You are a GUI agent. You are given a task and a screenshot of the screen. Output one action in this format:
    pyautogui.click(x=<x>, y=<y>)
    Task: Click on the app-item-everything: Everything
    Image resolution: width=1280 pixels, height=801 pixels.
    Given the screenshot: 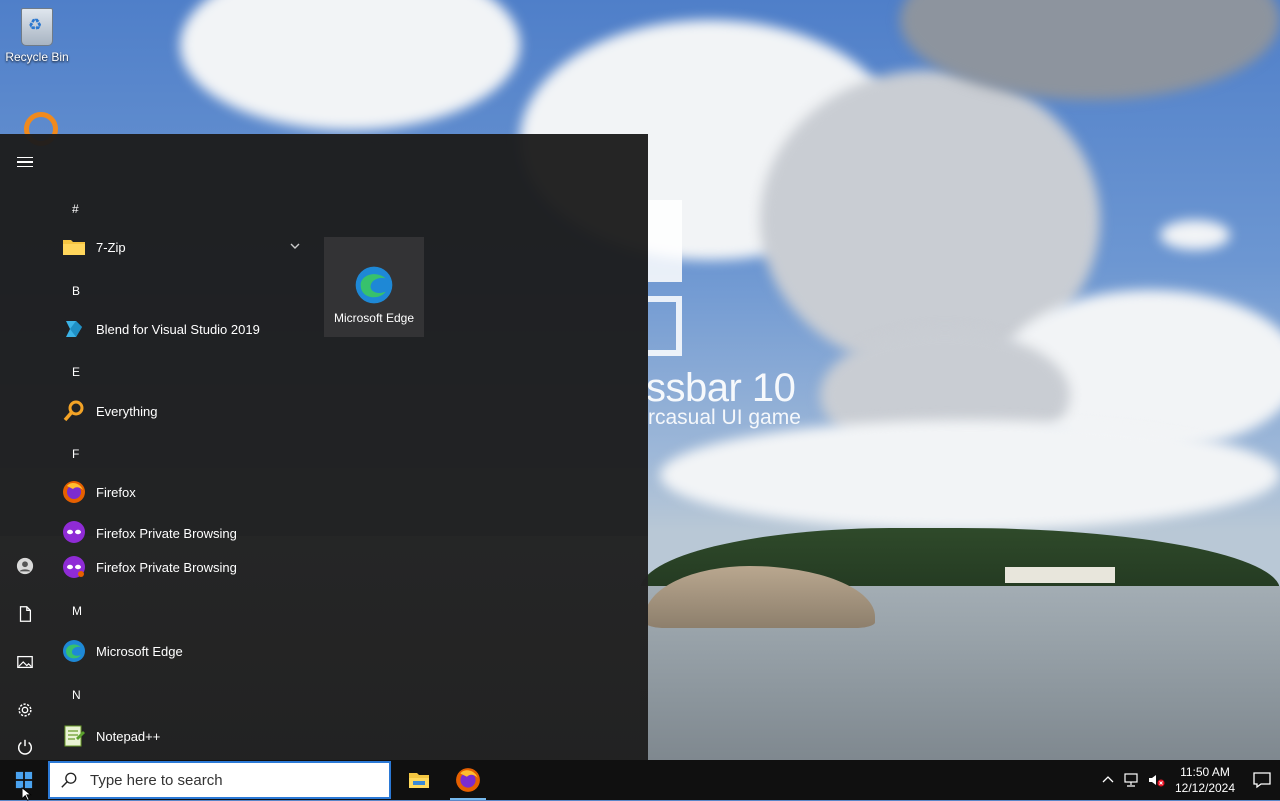 What is the action you would take?
    pyautogui.click(x=182, y=411)
    